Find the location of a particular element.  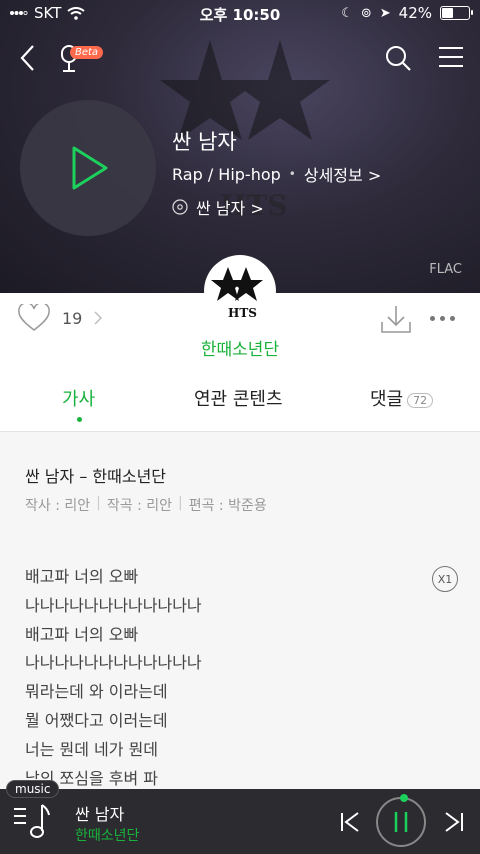

artist-logo: HTS is located at coordinates (237, 293).